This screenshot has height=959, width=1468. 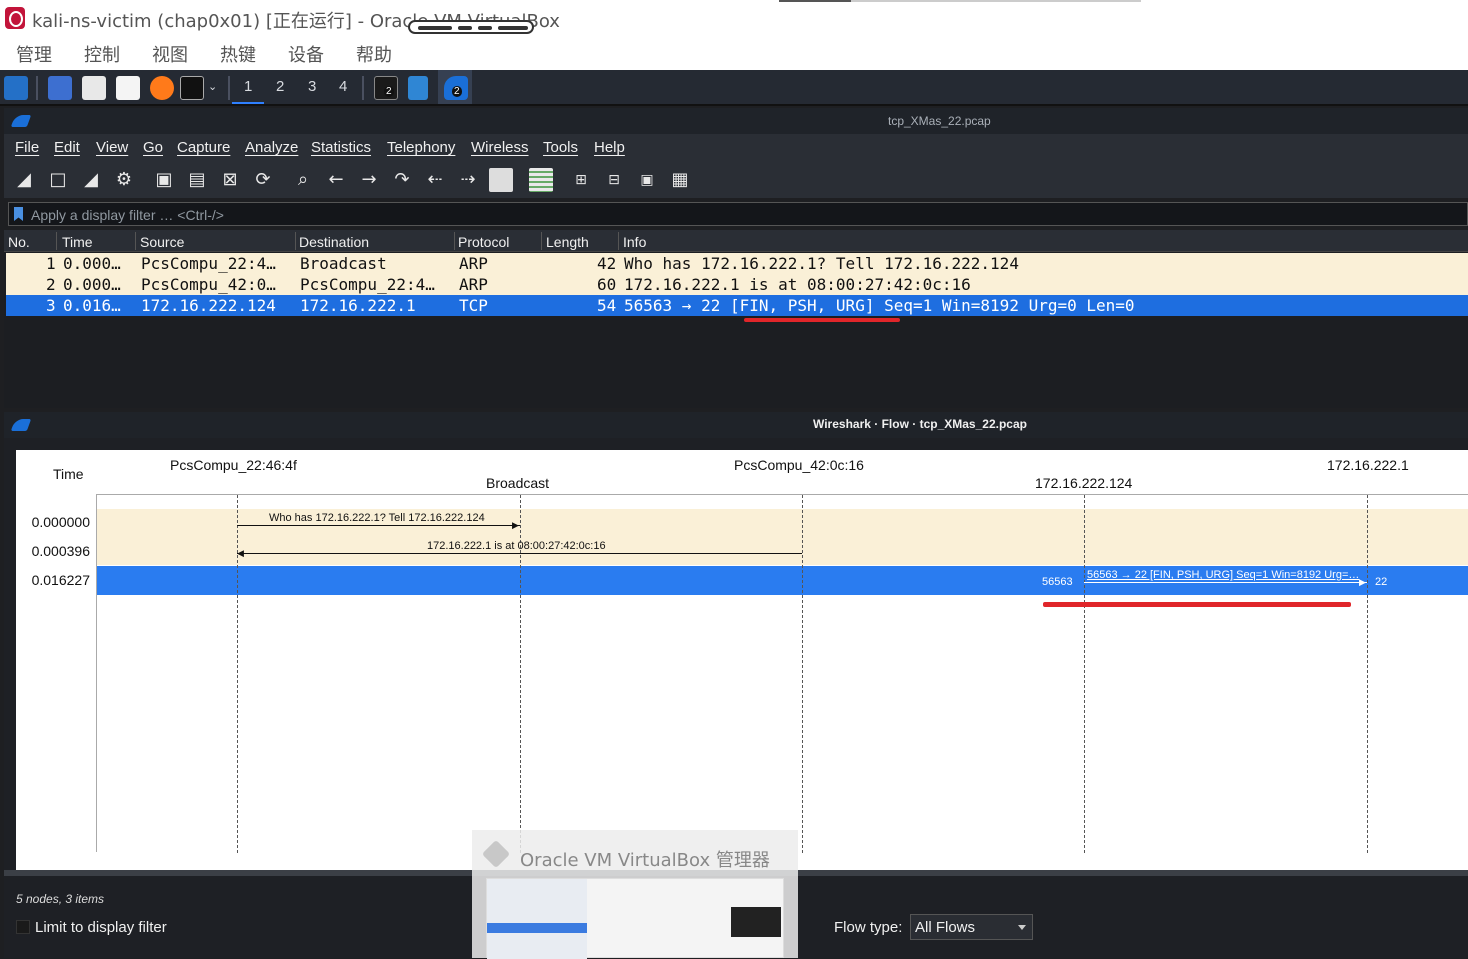 I want to click on first-packet-icon: ⇠, so click(x=435, y=180).